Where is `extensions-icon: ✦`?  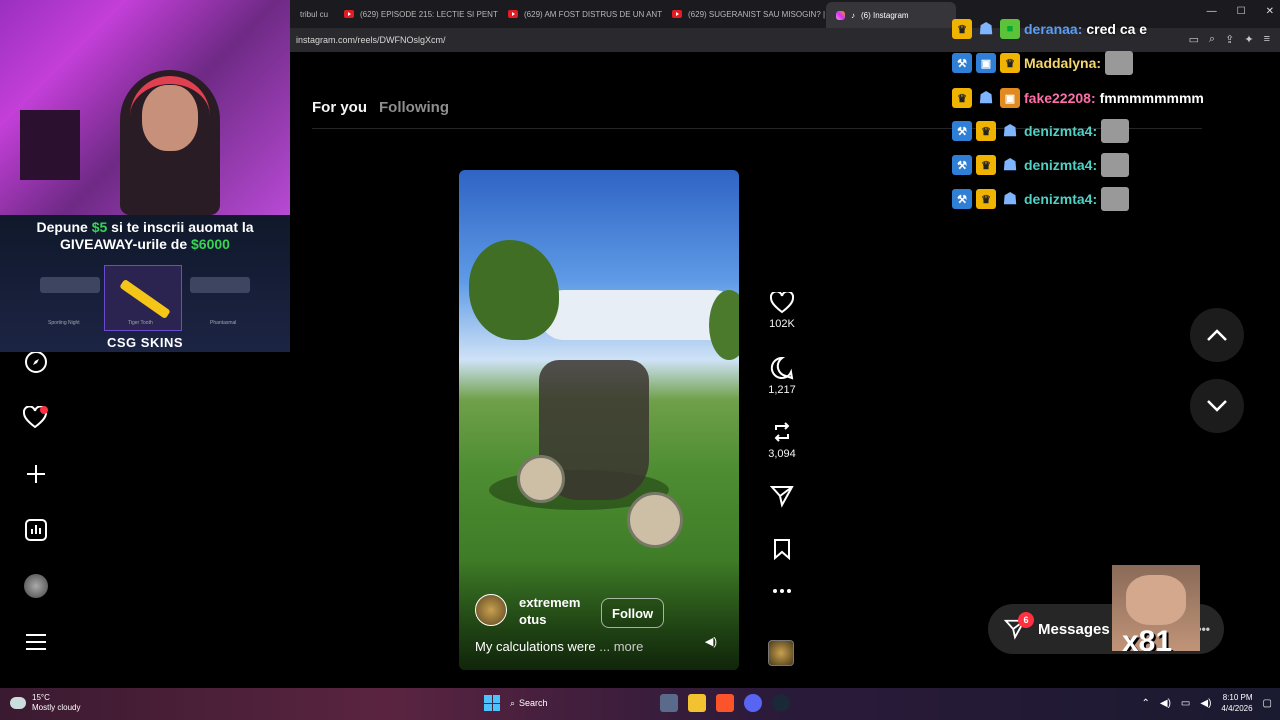 extensions-icon: ✦ is located at coordinates (1248, 39).